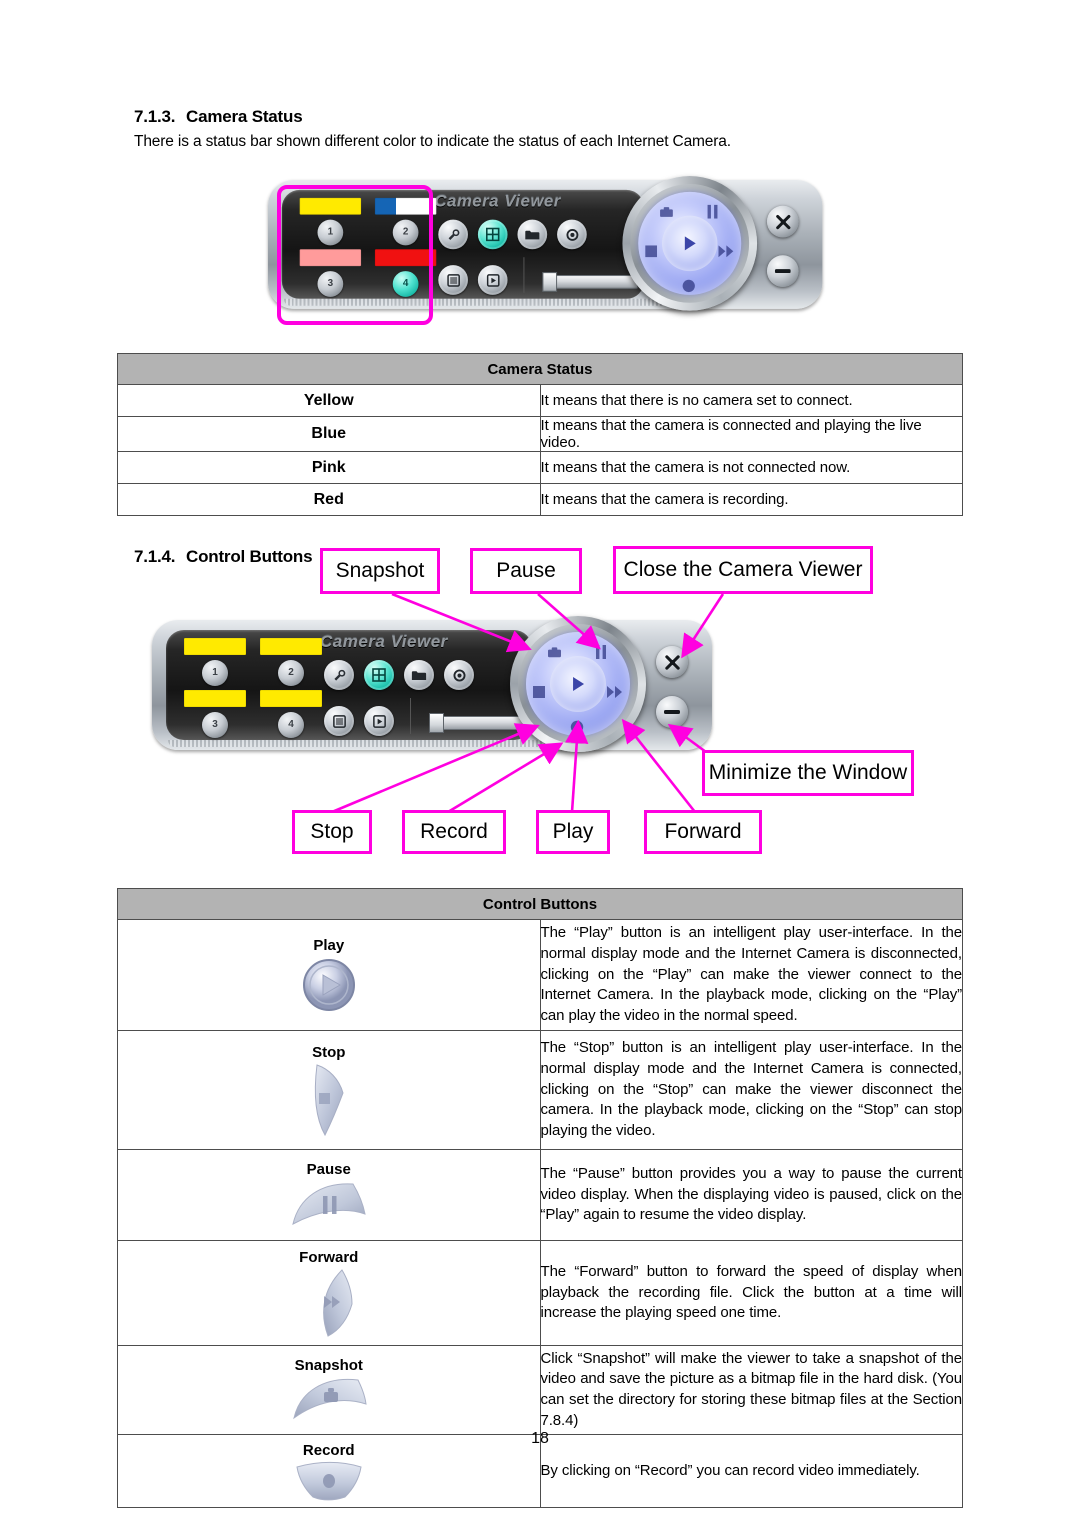  What do you see at coordinates (743, 570) in the screenshot?
I see `callout-close: Close the Camera Viewer` at bounding box center [743, 570].